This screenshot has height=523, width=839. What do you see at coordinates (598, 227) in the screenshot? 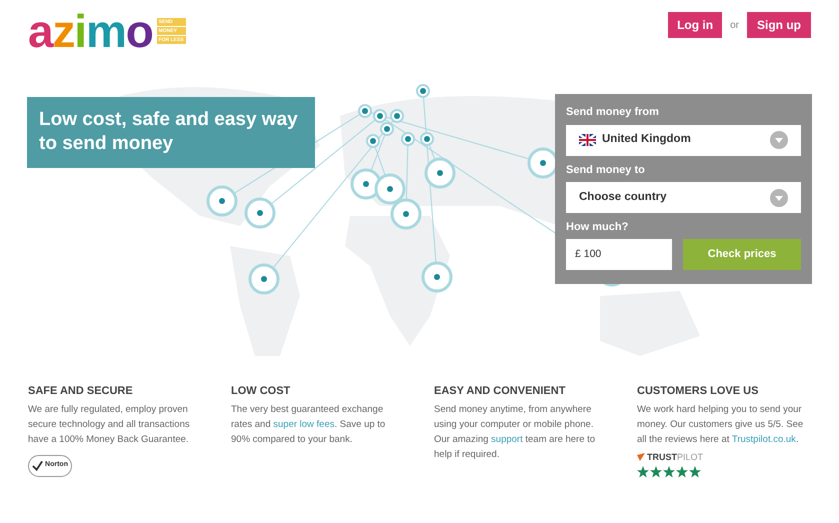
I see `amount-label: How much?` at bounding box center [598, 227].